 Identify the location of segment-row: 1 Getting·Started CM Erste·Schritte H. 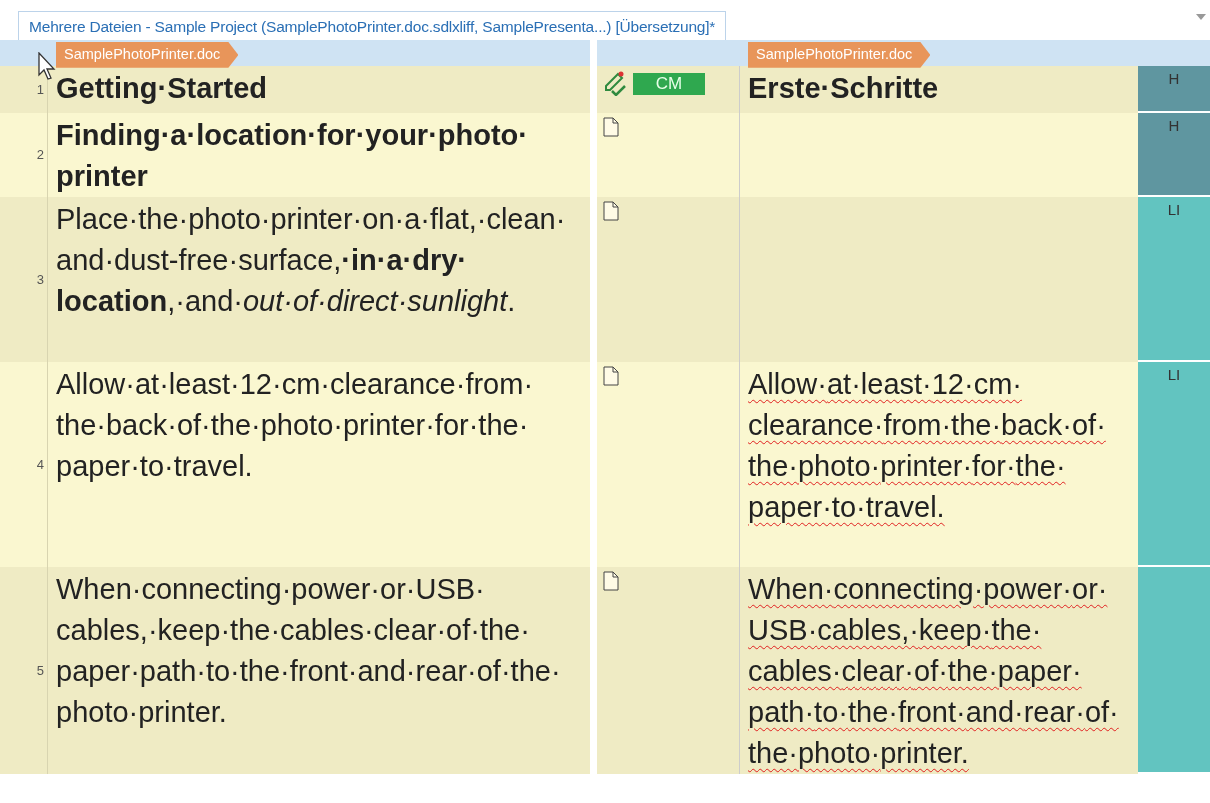
(605, 89).